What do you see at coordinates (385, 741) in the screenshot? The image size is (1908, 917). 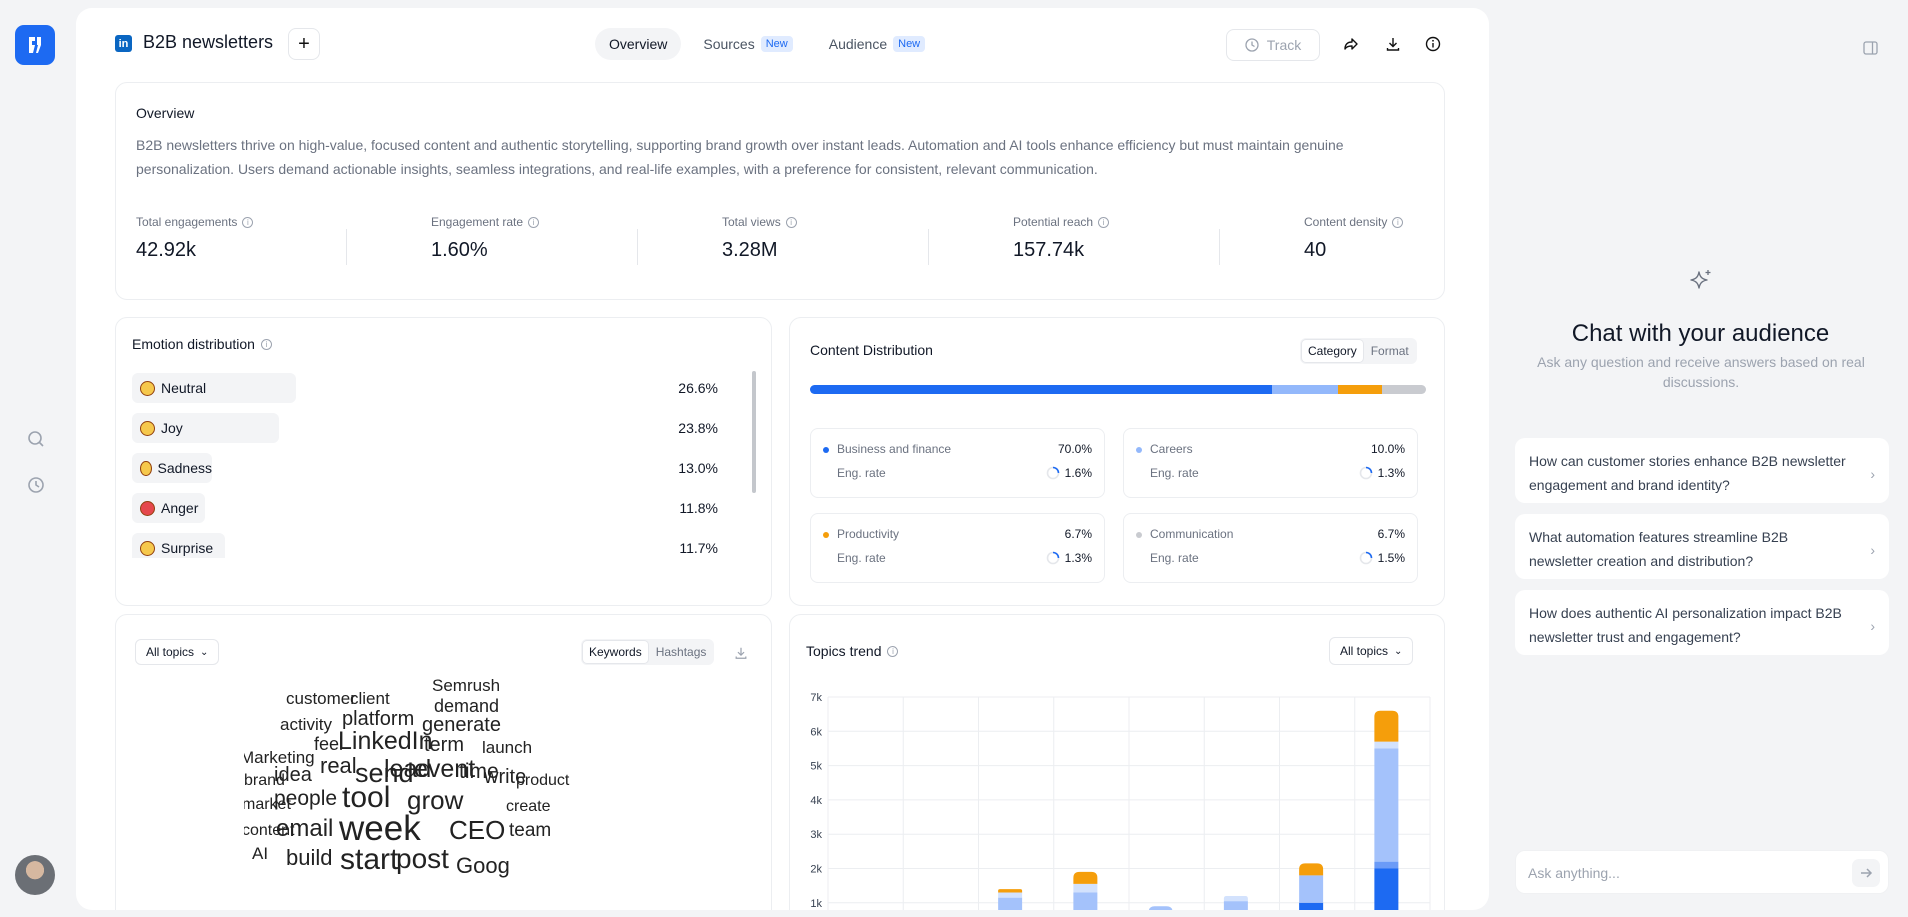 I see `word-cloud-word: LinkedIn` at bounding box center [385, 741].